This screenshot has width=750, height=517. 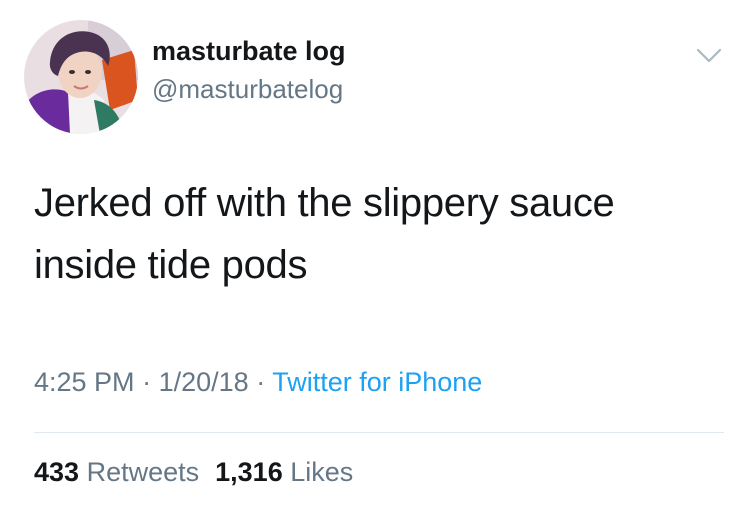 I want to click on tweet-date: 1/20/18, so click(x=204, y=382).